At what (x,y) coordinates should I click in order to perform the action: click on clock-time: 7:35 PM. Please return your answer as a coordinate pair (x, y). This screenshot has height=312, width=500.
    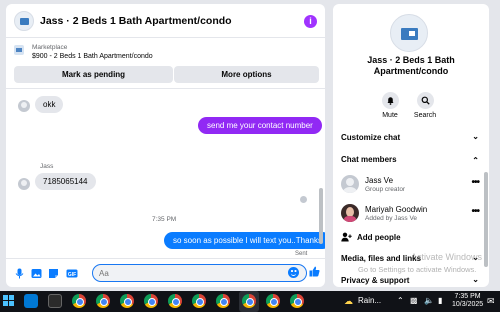
    Looking at the image, I should click on (467, 296).